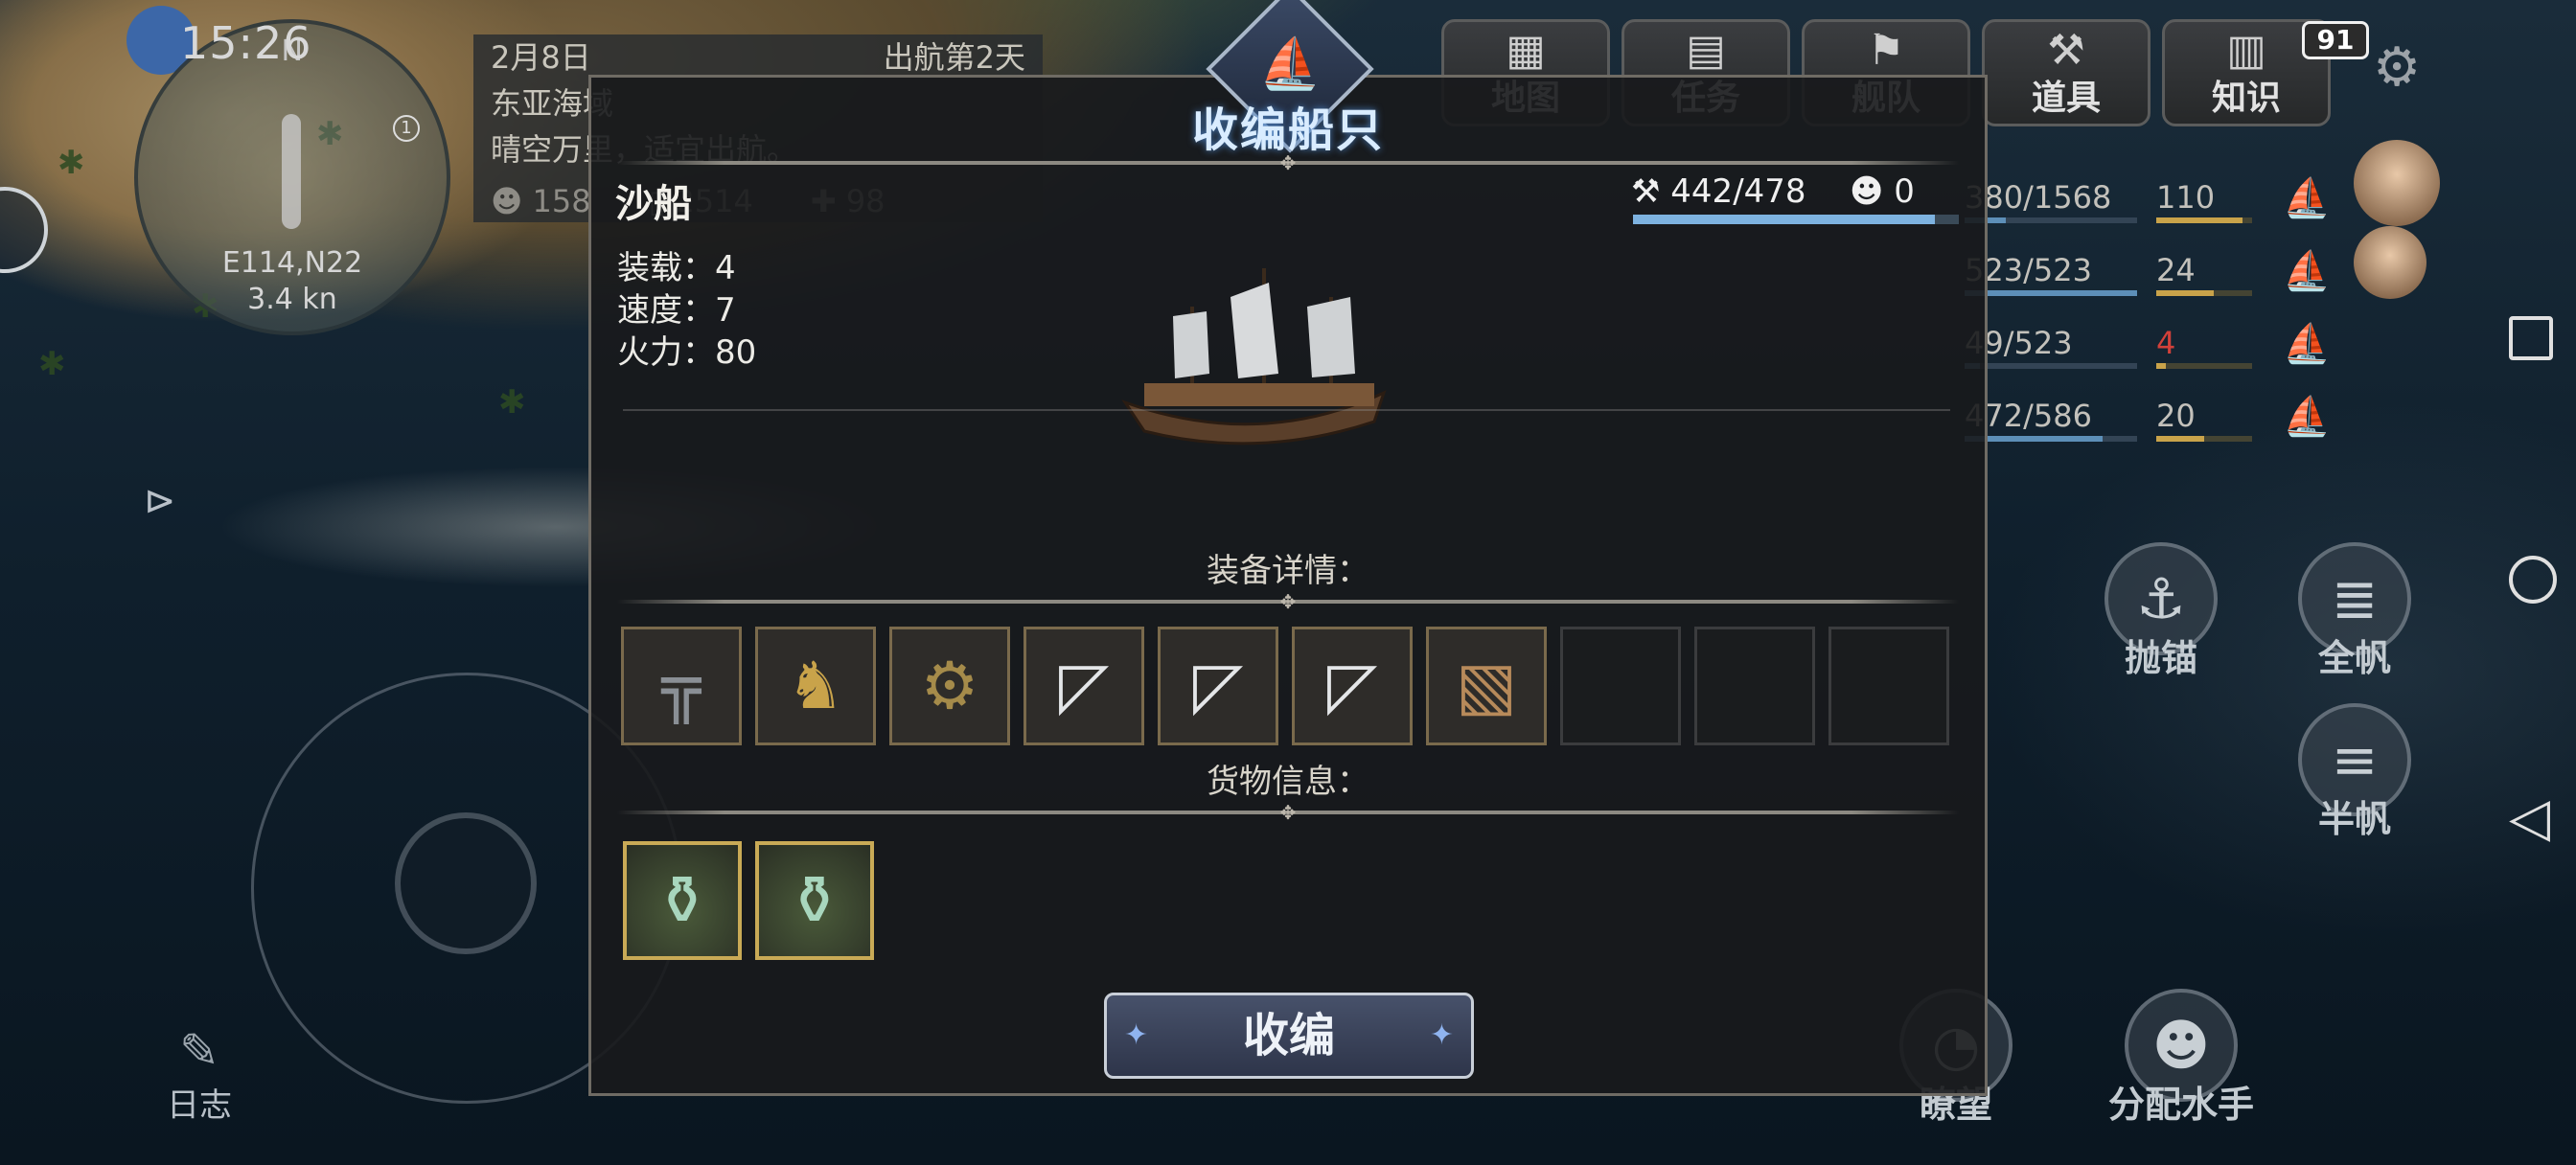 Image resolution: width=2576 pixels, height=1165 pixels. What do you see at coordinates (2060, 420) in the screenshot?
I see `fleet-durability: 472/586` at bounding box center [2060, 420].